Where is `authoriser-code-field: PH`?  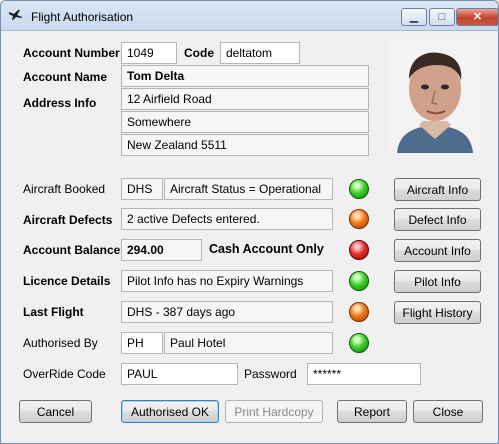 authoriser-code-field: PH is located at coordinates (142, 343).